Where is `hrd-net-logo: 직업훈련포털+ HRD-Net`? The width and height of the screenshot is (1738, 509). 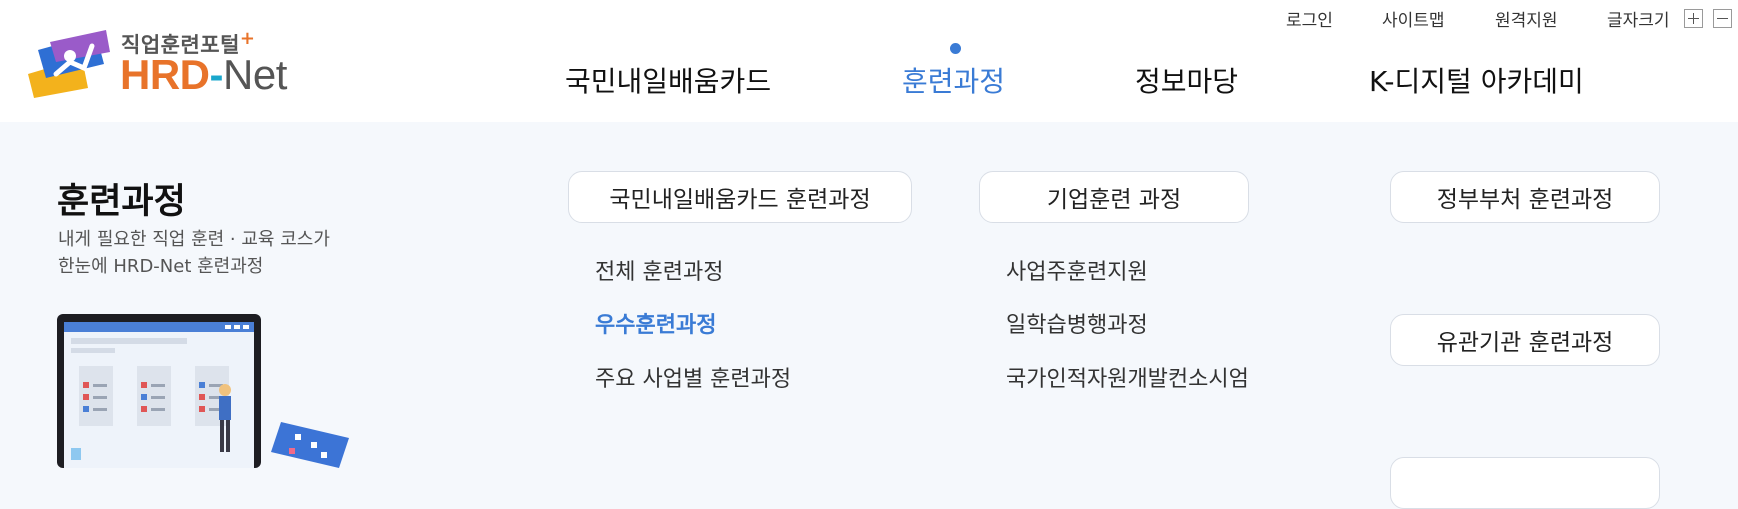
hrd-net-logo: 직업훈련포털+ HRD-Net is located at coordinates (176, 63).